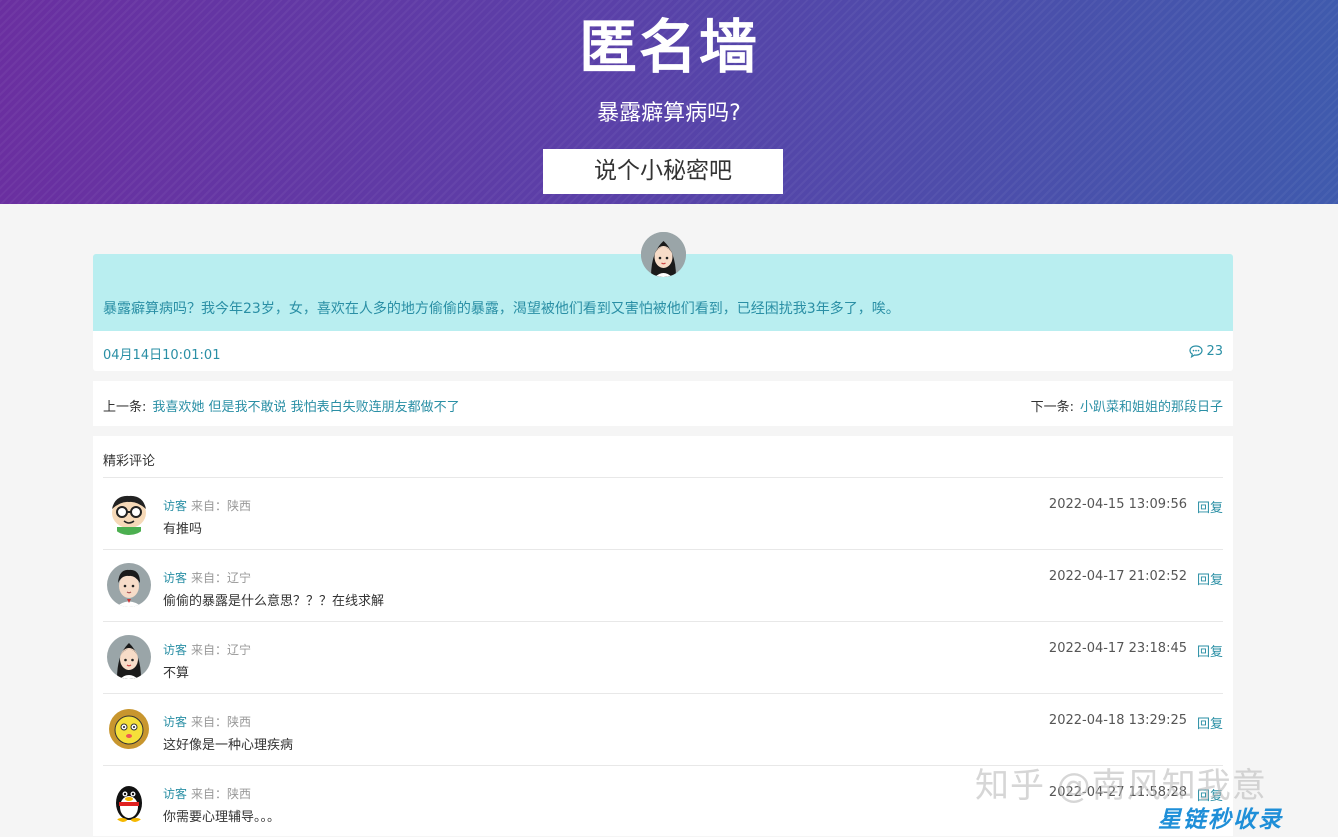 The image size is (1338, 837). Describe the element at coordinates (274, 601) in the screenshot. I see `comment-text: 偷偷的暴露是什么意思？？？在线求解` at that location.